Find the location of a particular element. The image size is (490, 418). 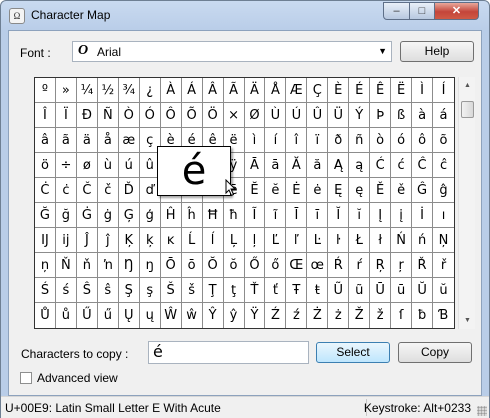

character-cell: É is located at coordinates (360, 90).